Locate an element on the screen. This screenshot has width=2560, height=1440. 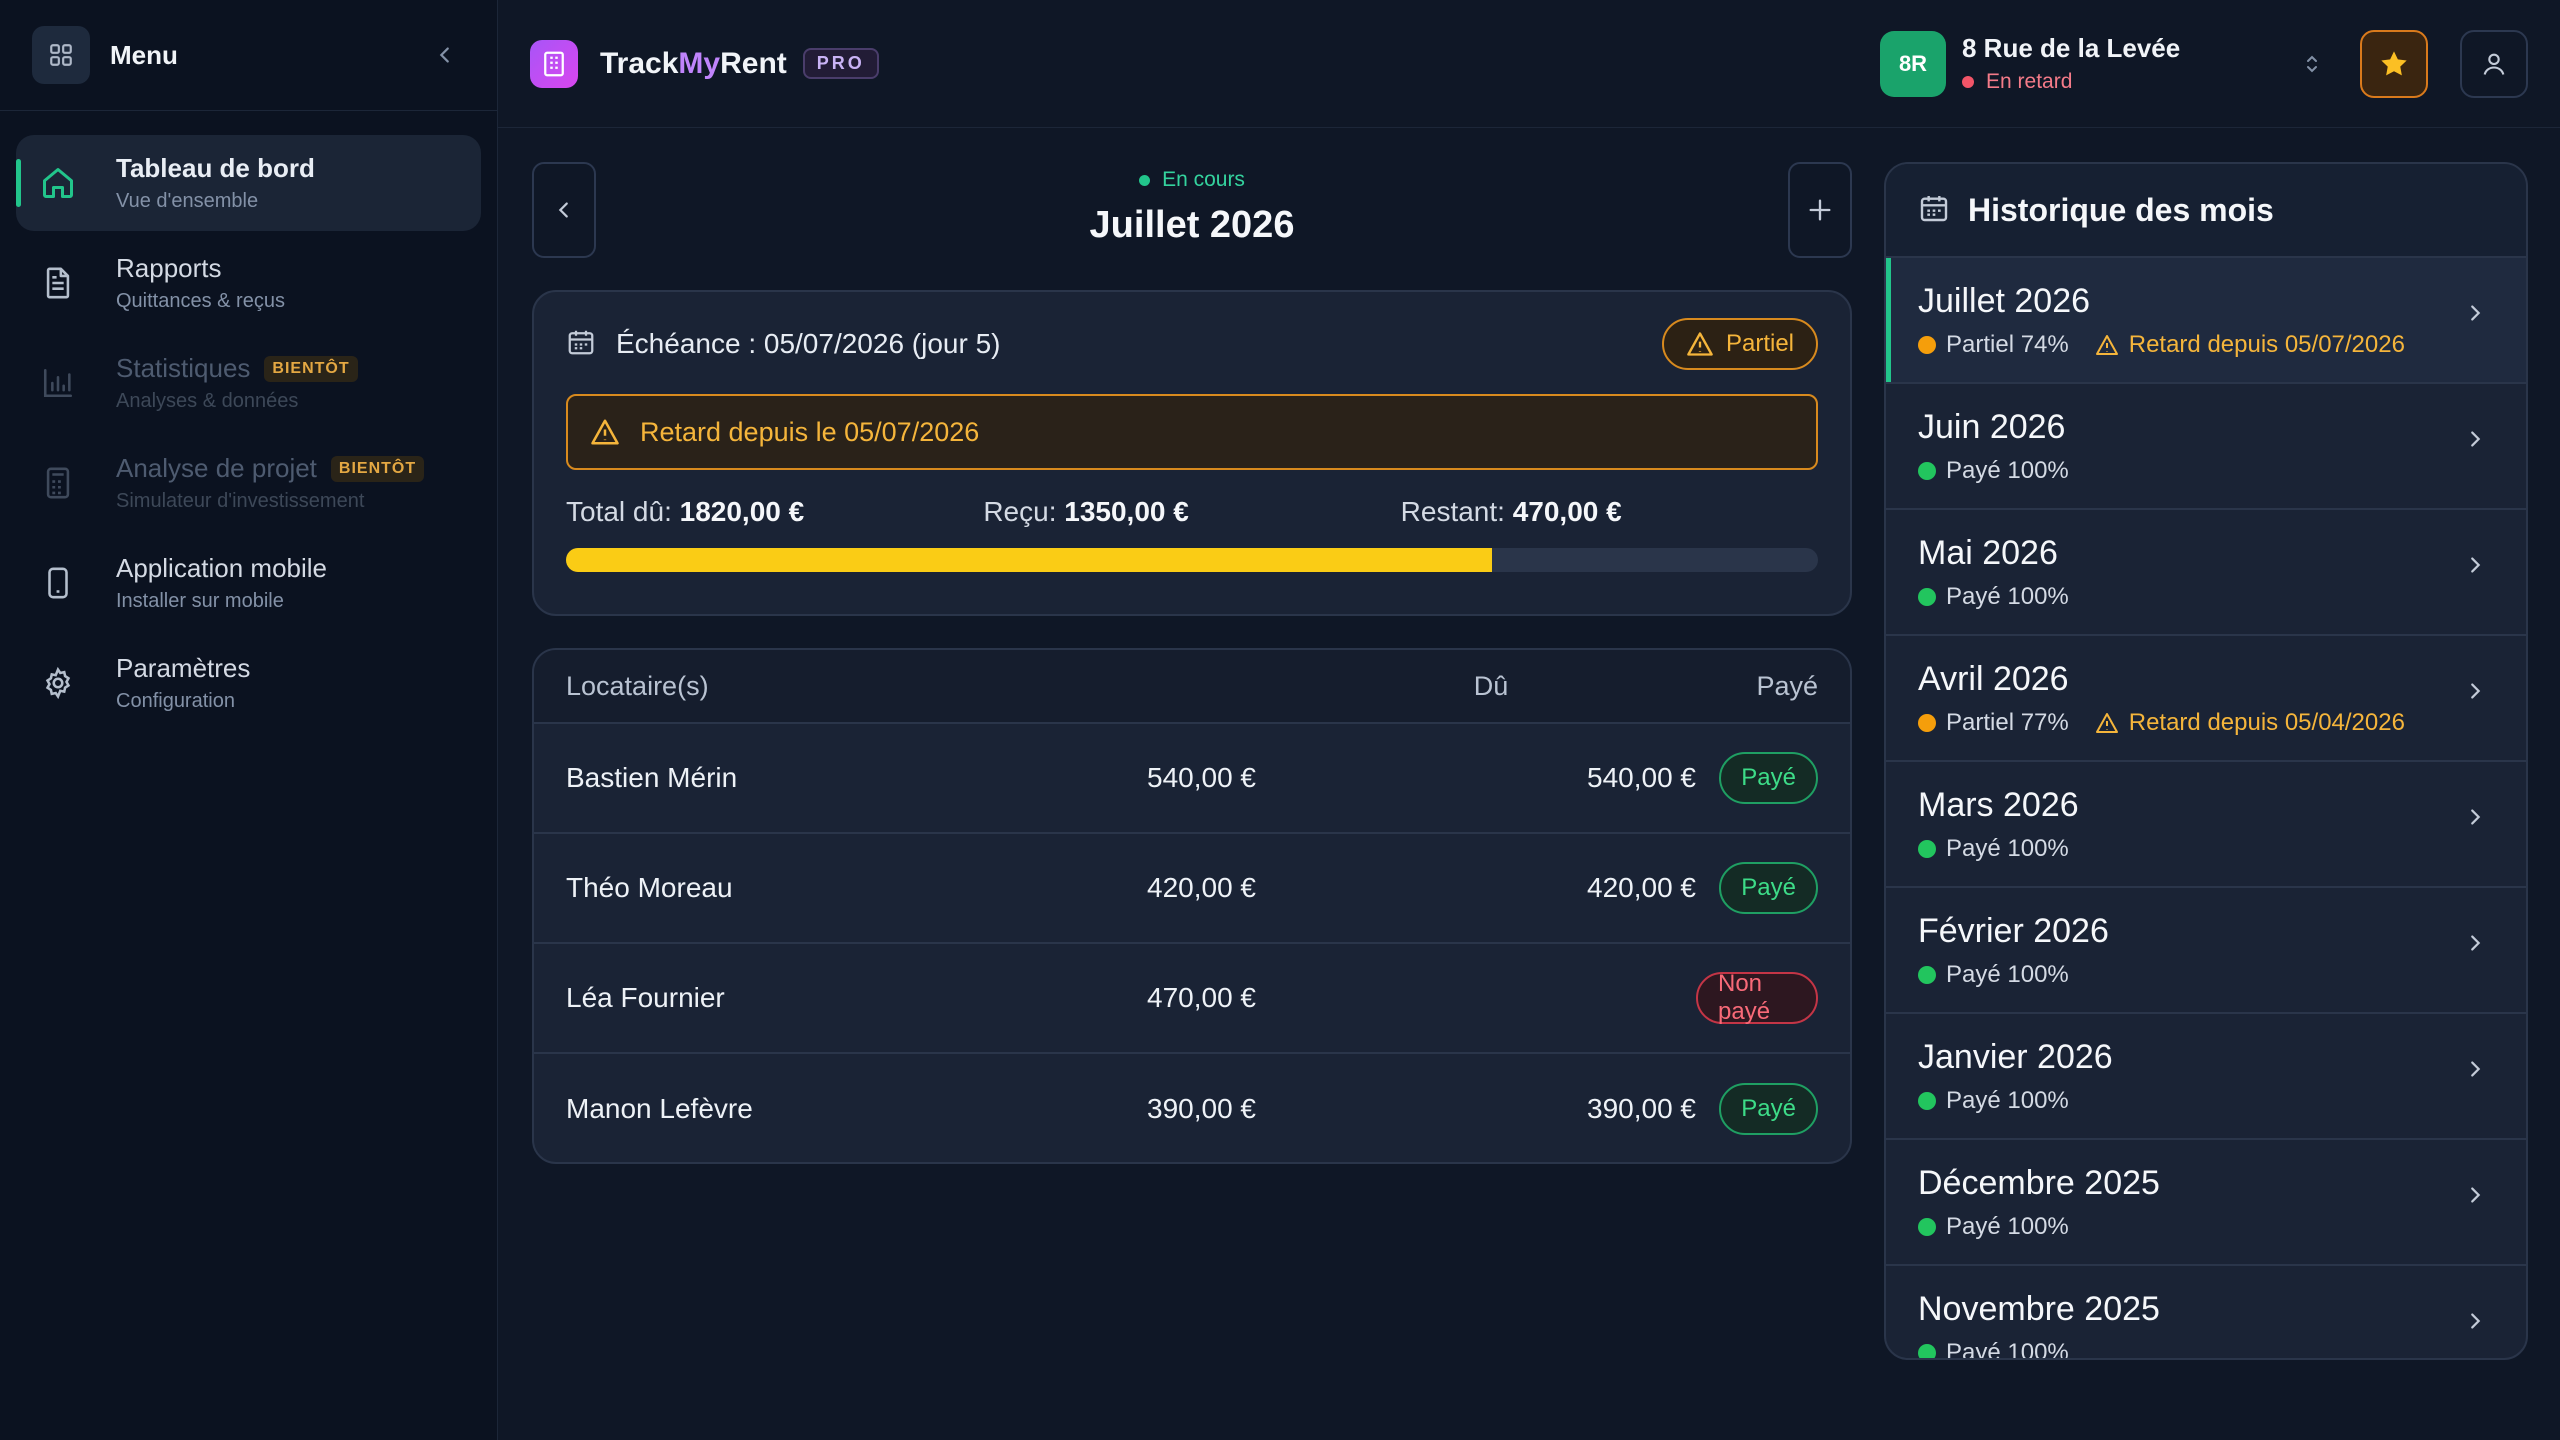
history-late: Retard depuis 05/04/2026 is located at coordinates (2250, 723).